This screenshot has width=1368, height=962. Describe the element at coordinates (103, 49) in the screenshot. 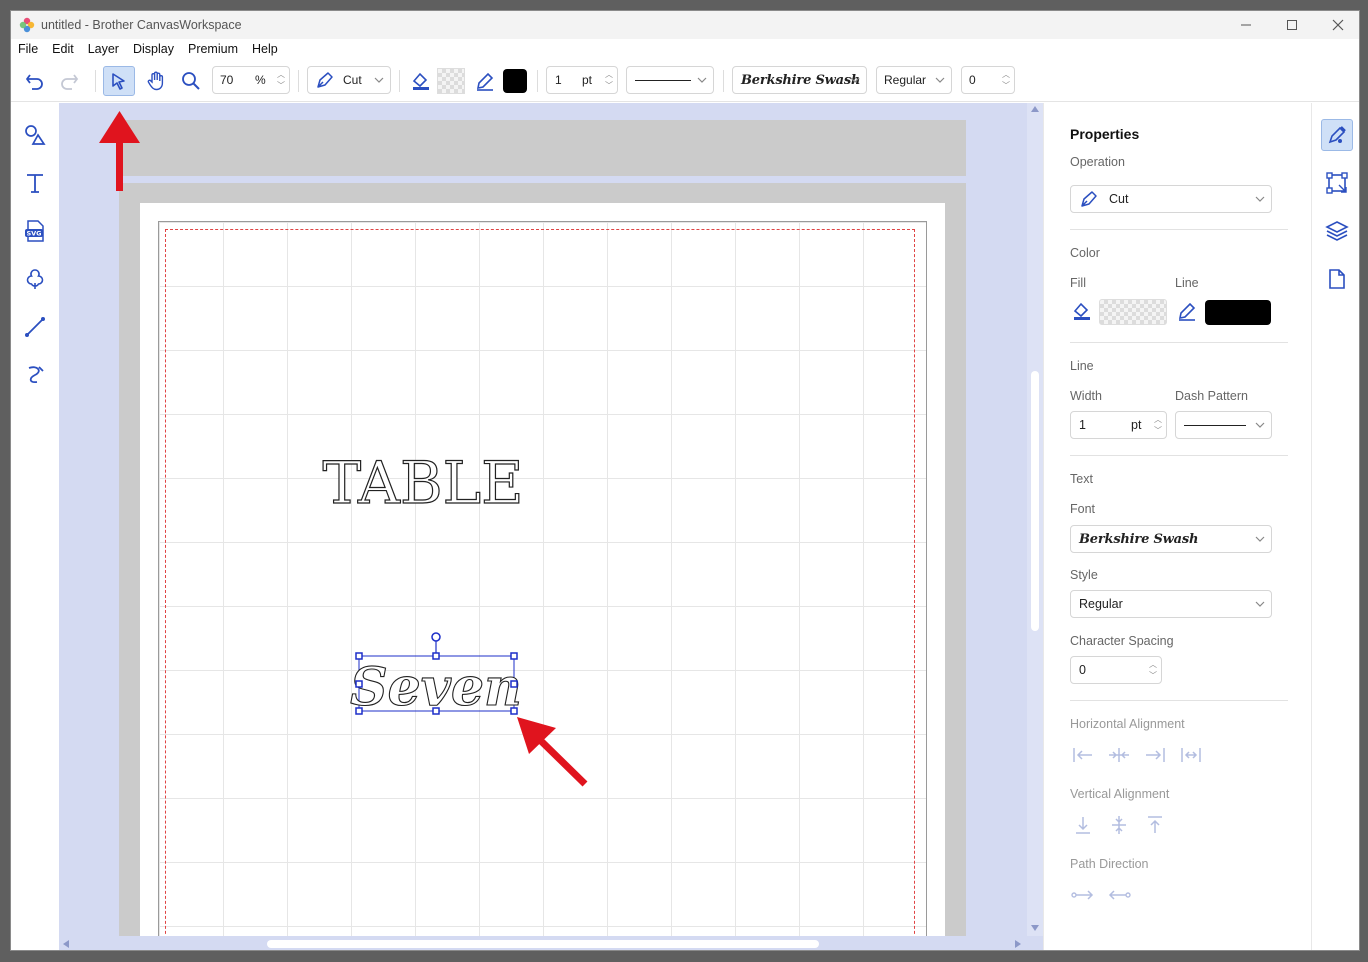

I see `menu-layer: Layer` at that location.